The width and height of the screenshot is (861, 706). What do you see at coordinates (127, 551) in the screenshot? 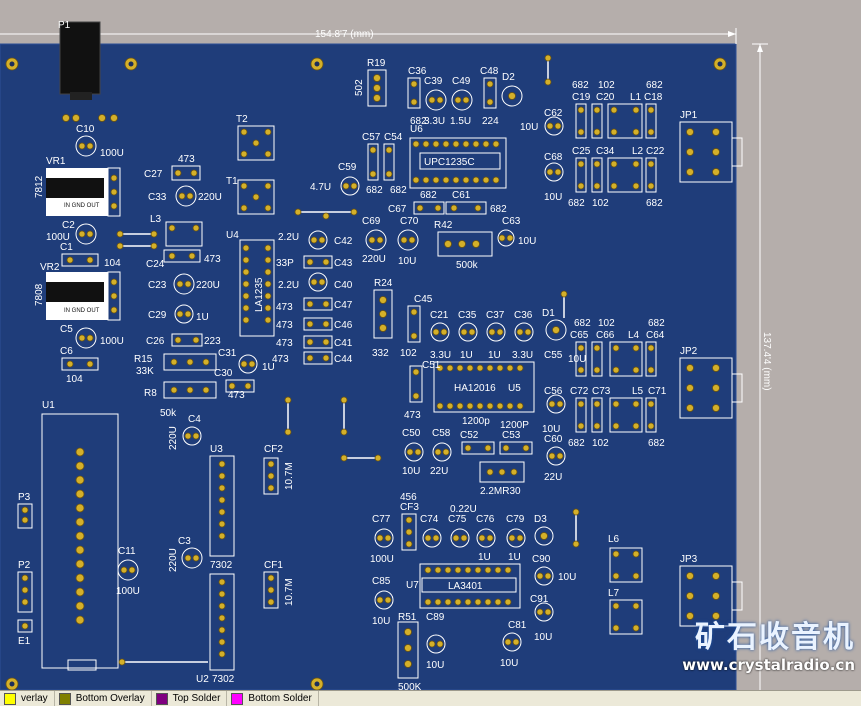
I see `C11-label: C11` at bounding box center [127, 551].